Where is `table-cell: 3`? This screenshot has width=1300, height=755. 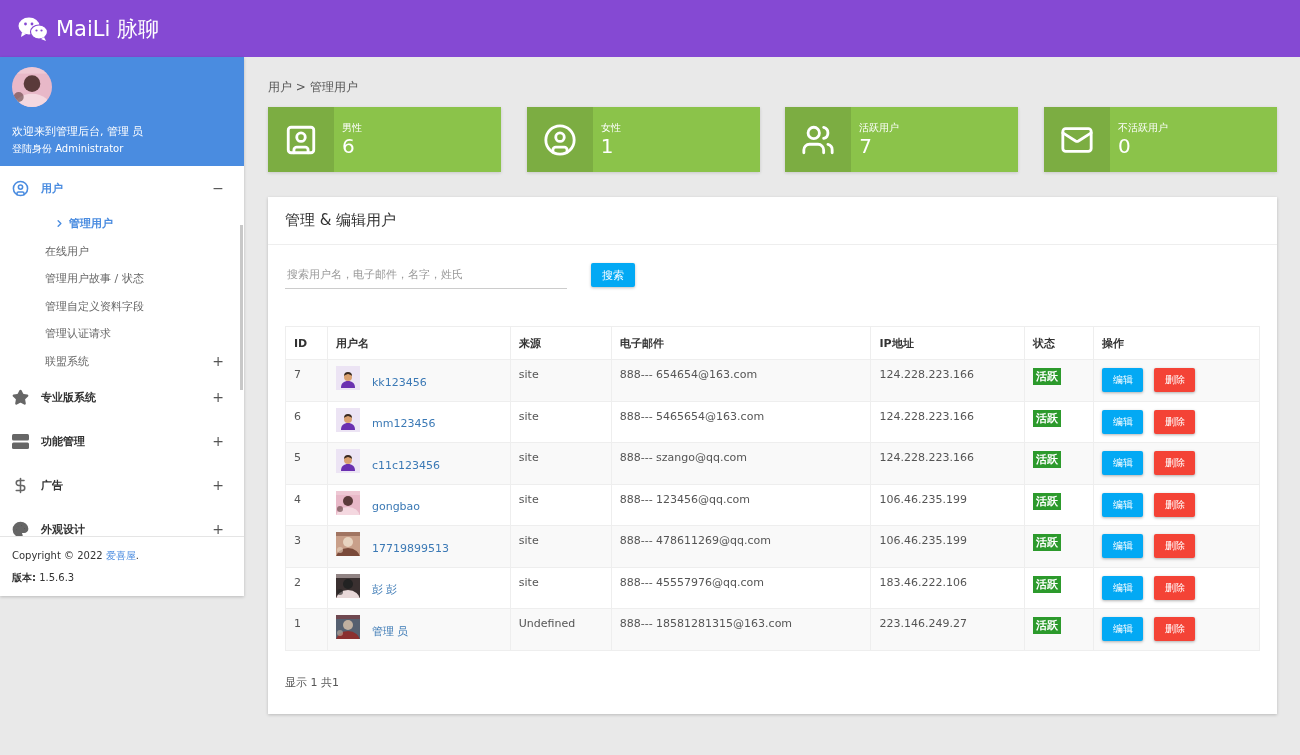
table-cell: 3 is located at coordinates (306, 546).